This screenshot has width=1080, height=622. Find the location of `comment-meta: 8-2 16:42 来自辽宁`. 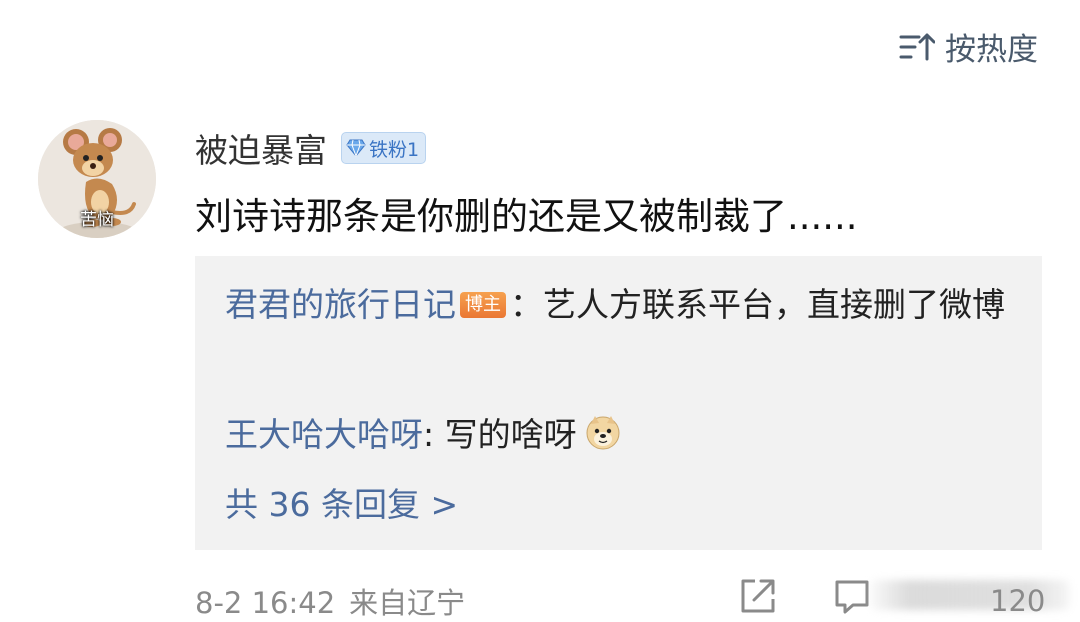

comment-meta: 8-2 16:42 来自辽宁 is located at coordinates (330, 601).